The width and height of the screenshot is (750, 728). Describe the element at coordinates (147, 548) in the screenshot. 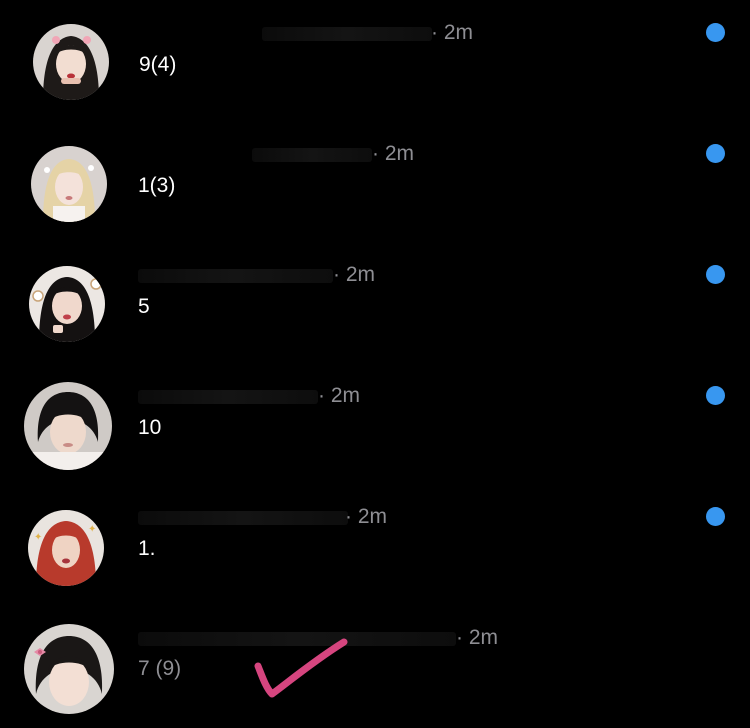

I see `message-preview: 1.` at that location.